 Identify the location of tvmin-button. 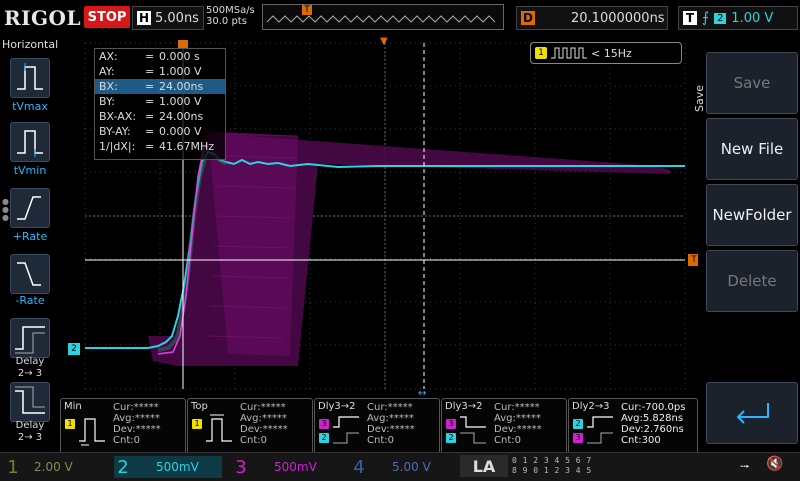
(30, 142).